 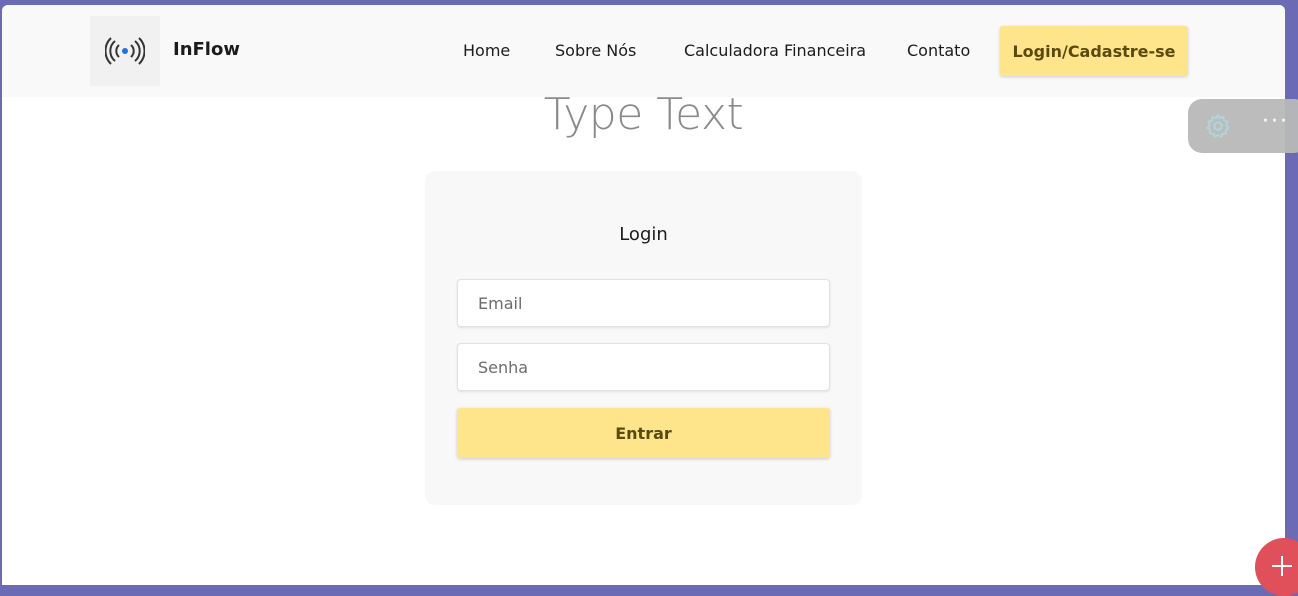 I want to click on submit-button: Entrar, so click(x=643, y=433).